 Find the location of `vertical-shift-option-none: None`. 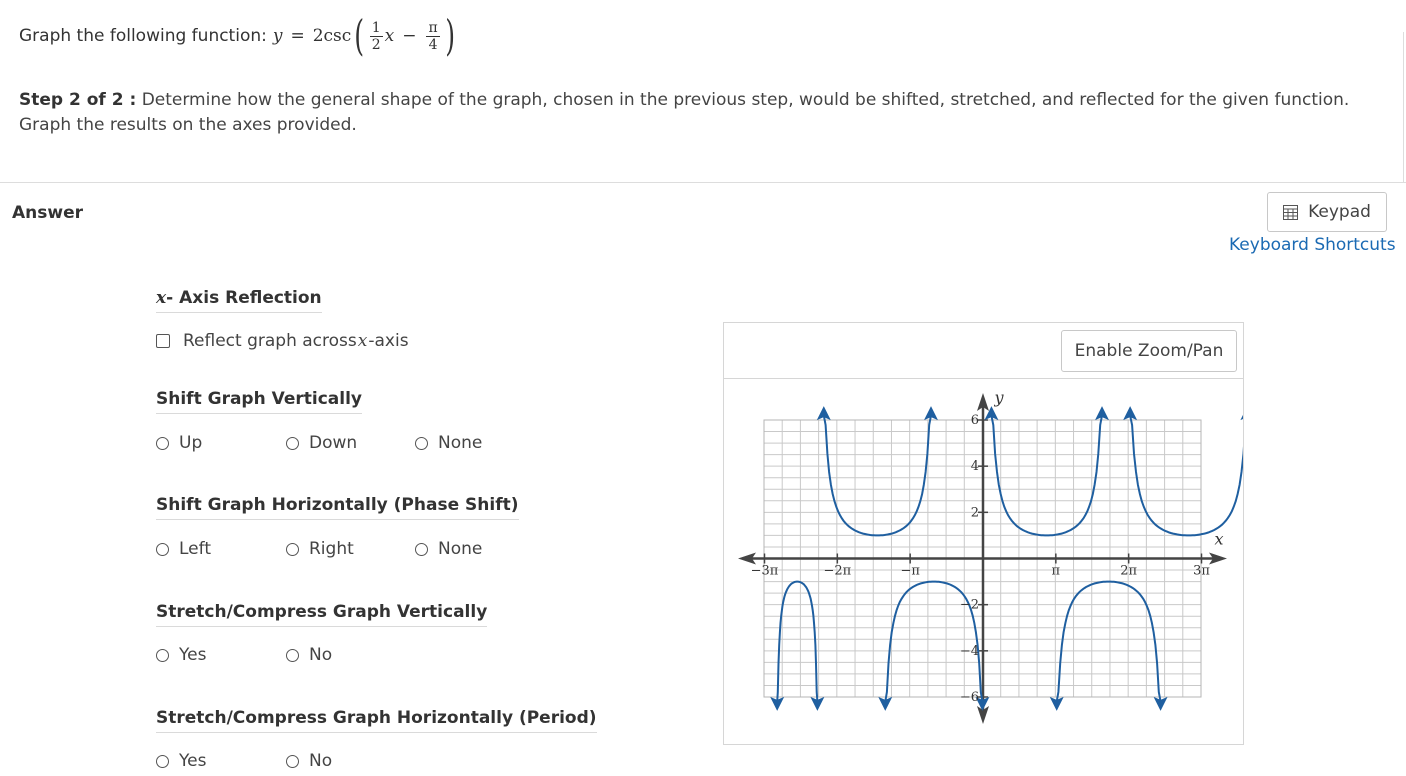

vertical-shift-option-none: None is located at coordinates (448, 443).